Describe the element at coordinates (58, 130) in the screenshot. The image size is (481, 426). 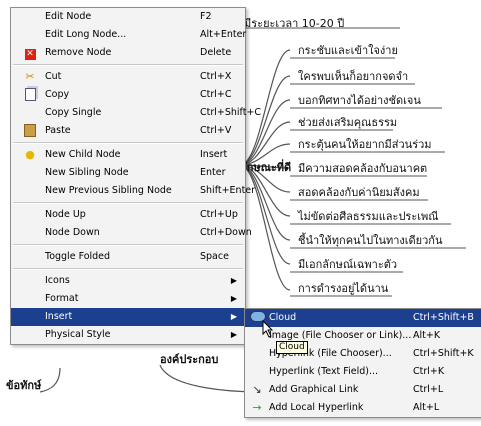
I see `menu-item-label: Paste` at that location.